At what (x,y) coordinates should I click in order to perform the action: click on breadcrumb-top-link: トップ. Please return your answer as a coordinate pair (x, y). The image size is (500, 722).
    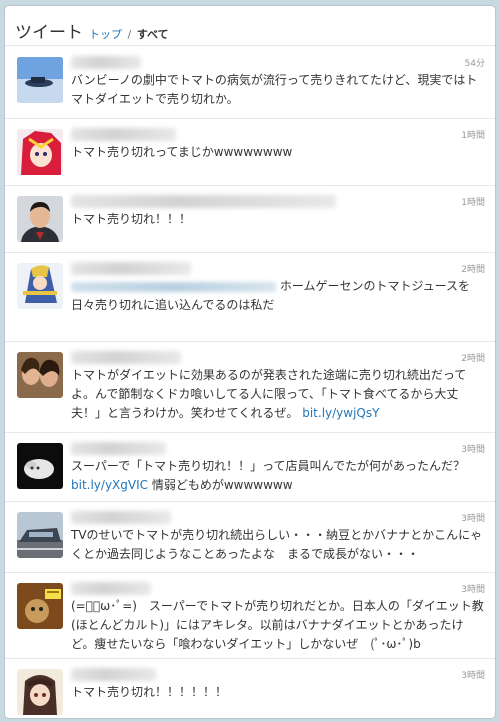
    Looking at the image, I should click on (105, 34).